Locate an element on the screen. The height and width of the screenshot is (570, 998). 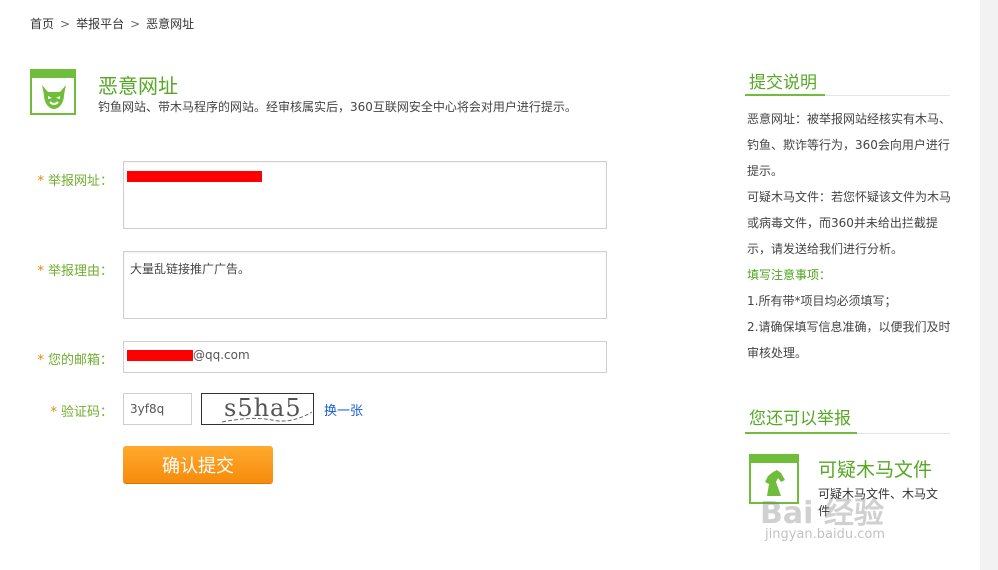
baidu-watermark-url: jingyan.baidu.com is located at coordinates (825, 534).